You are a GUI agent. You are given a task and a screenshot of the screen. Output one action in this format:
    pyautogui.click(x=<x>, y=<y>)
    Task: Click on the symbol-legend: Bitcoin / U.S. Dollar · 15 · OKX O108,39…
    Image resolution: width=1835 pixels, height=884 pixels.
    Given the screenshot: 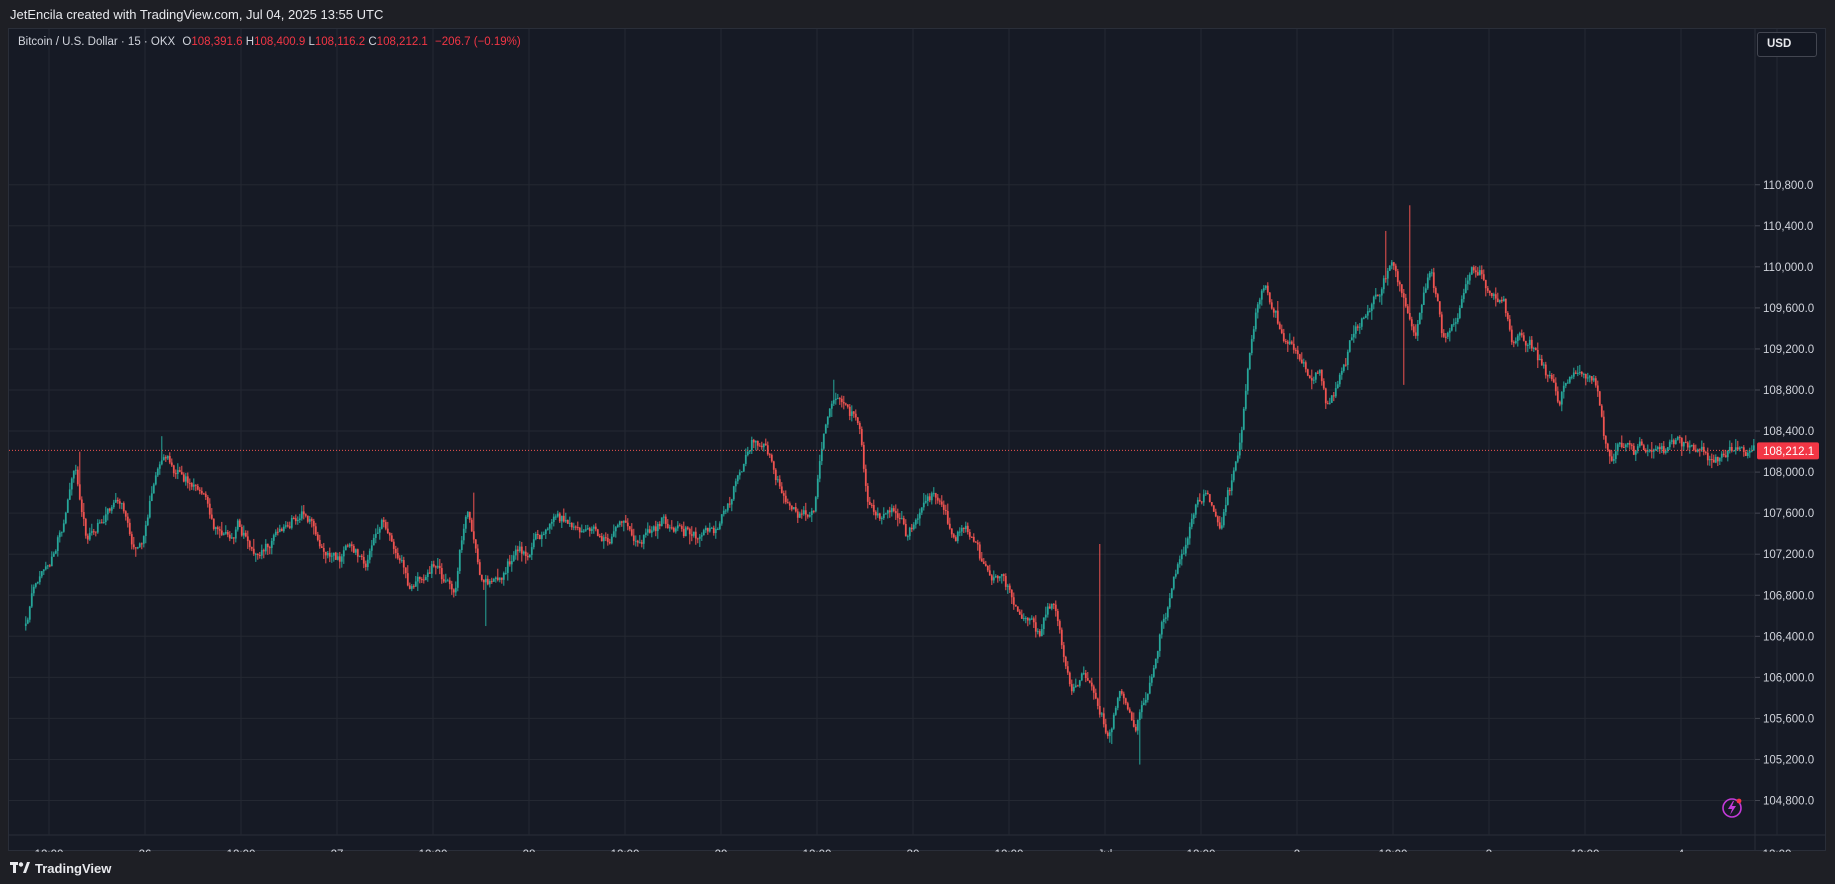 What is the action you would take?
    pyautogui.click(x=269, y=42)
    